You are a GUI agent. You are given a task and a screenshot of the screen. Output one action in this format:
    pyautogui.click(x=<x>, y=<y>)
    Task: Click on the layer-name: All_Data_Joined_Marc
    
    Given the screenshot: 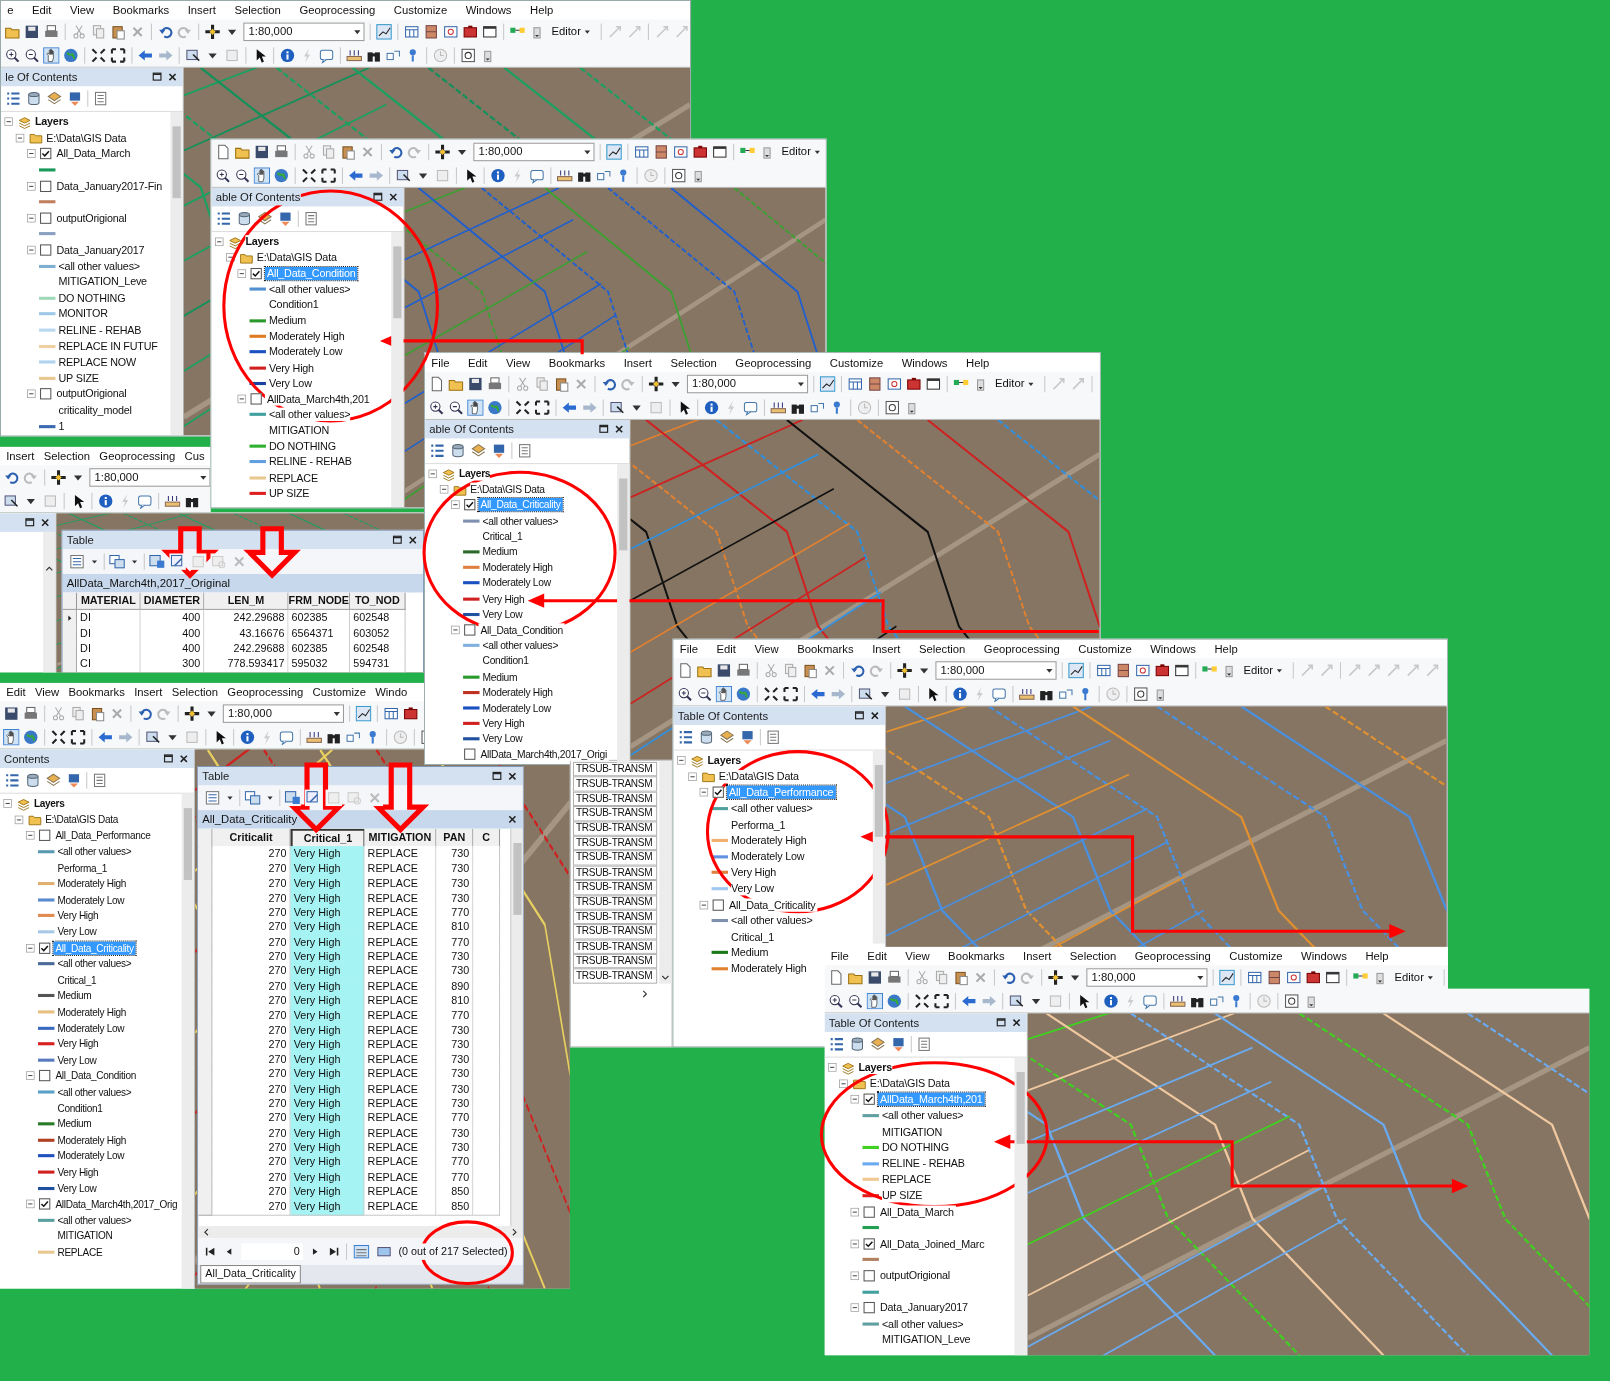 What is the action you would take?
    pyautogui.click(x=932, y=1244)
    